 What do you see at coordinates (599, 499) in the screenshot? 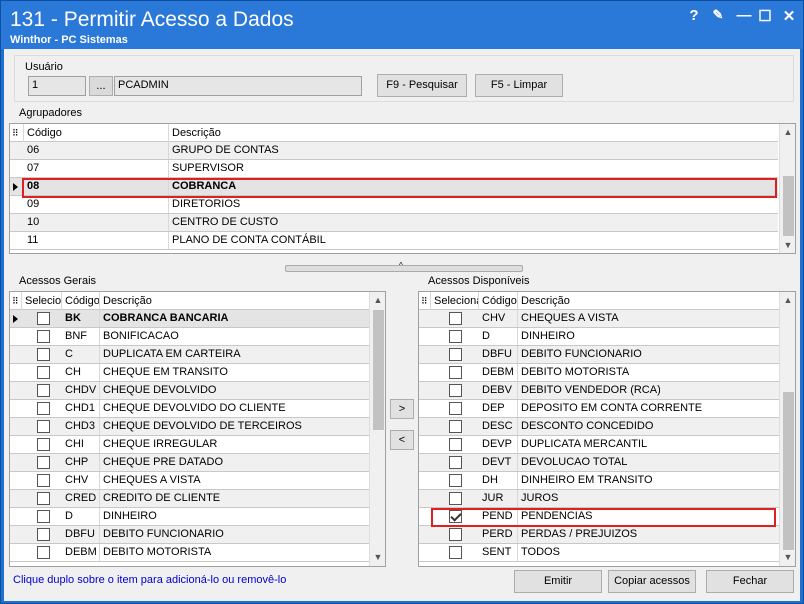
I see `list-item: JUR JUROS` at bounding box center [599, 499].